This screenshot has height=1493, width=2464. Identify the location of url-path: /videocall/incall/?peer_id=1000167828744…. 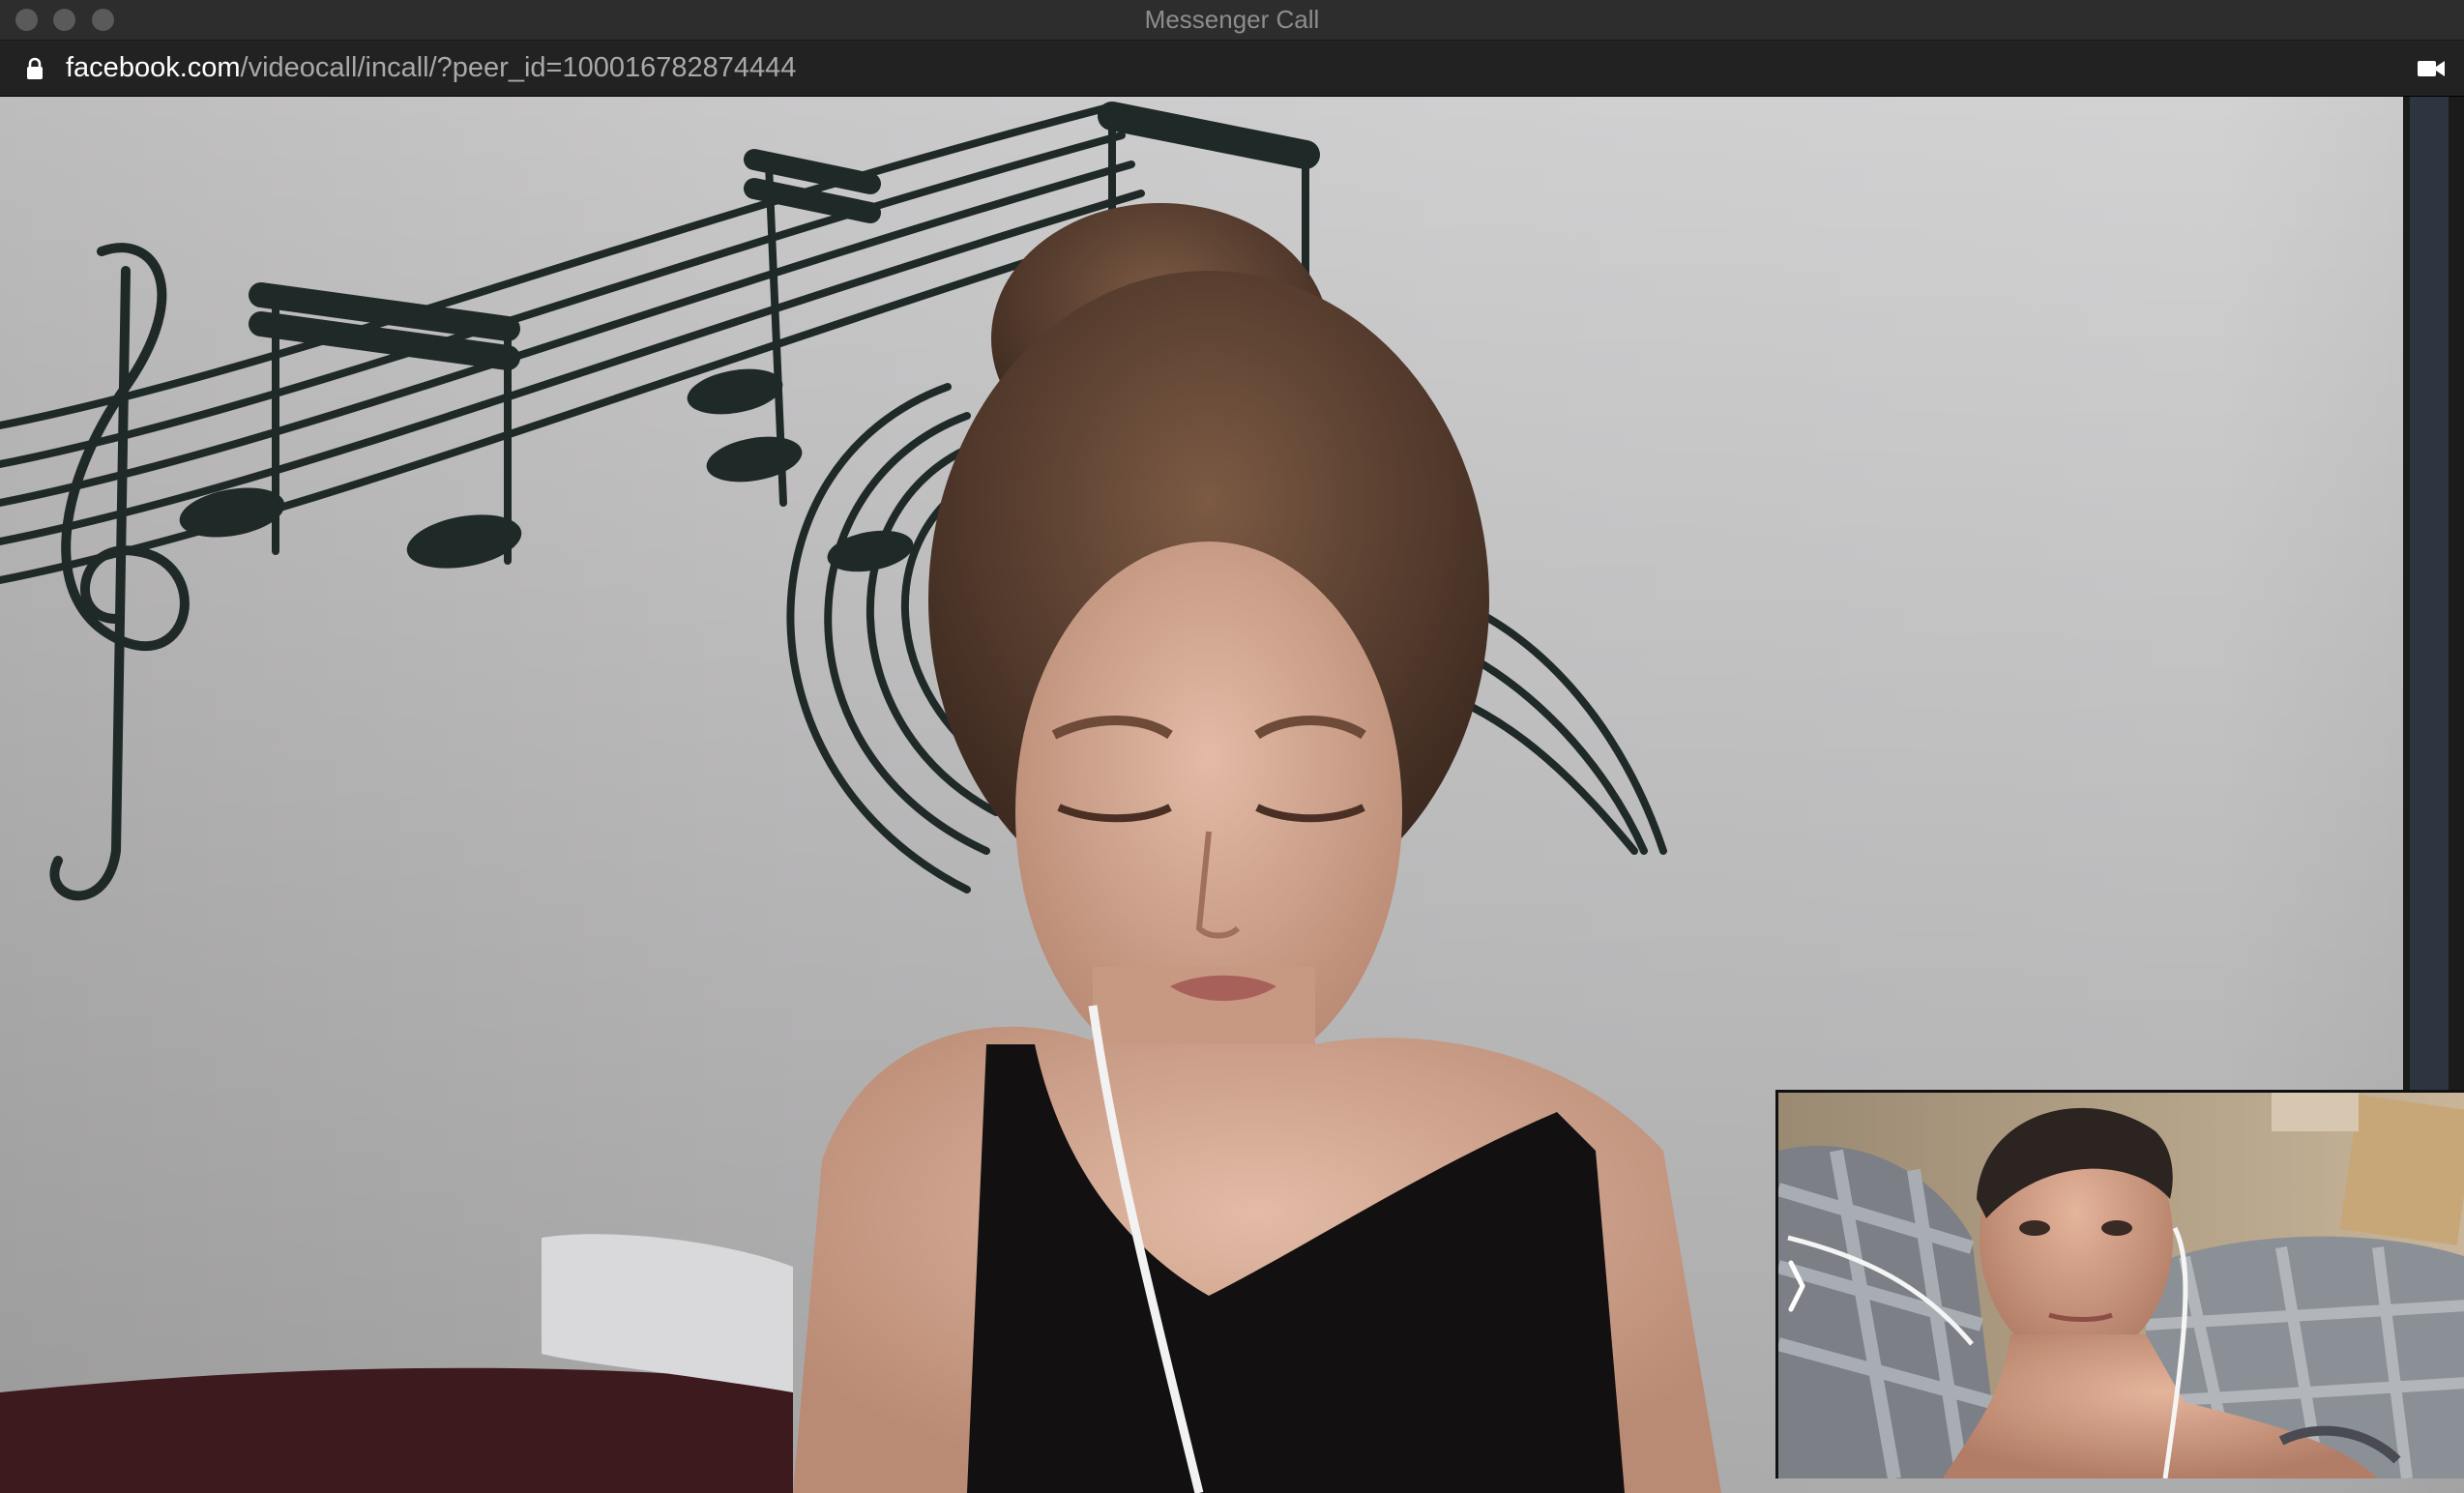
(518, 67).